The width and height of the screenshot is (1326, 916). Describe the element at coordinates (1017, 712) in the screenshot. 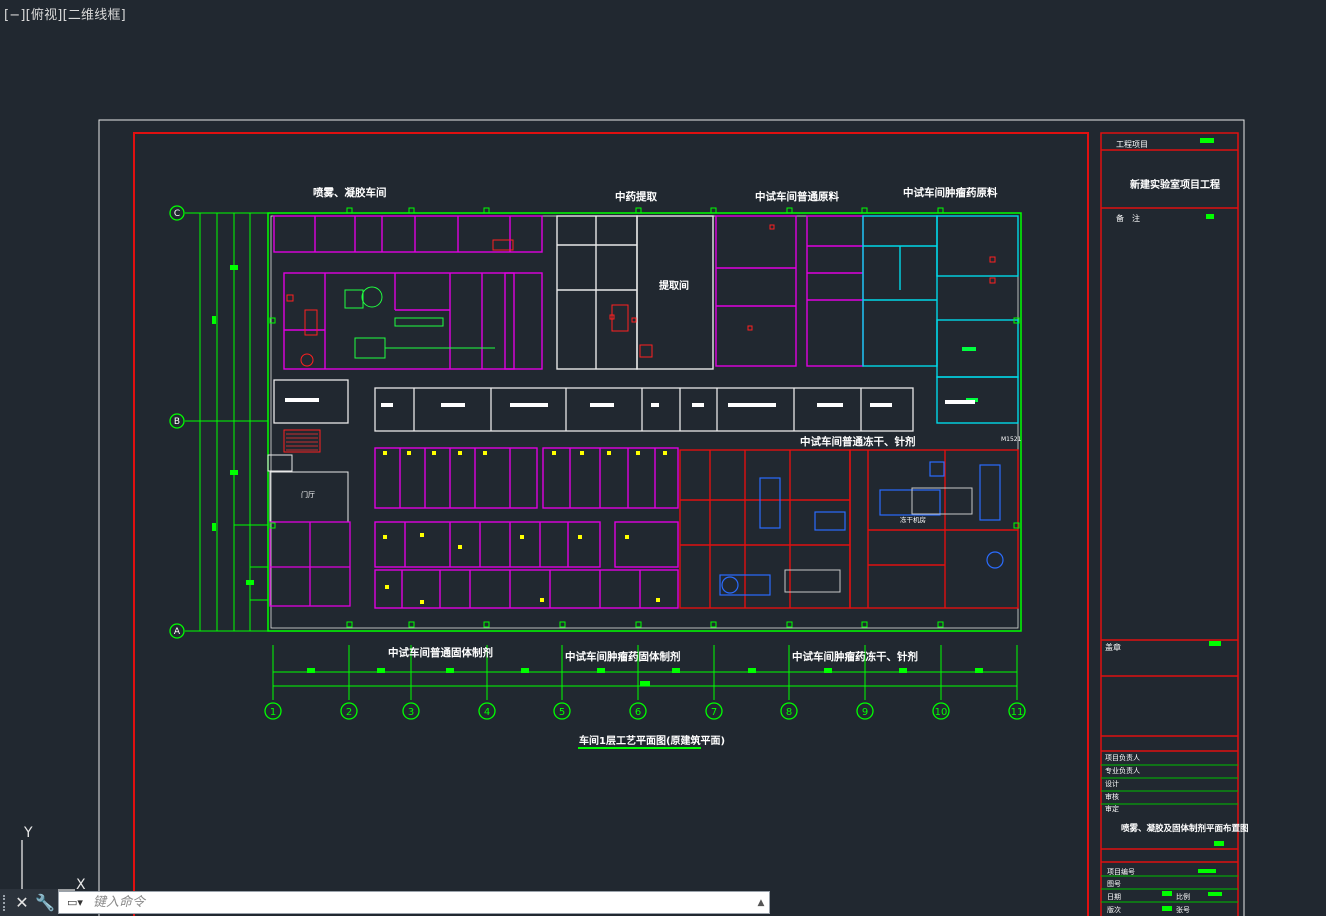

I see `svg-text: 11` at that location.